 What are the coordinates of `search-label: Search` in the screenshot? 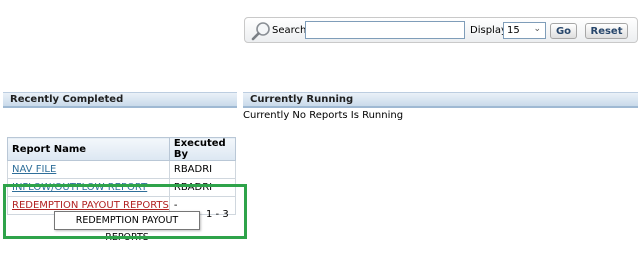 It's located at (289, 30).